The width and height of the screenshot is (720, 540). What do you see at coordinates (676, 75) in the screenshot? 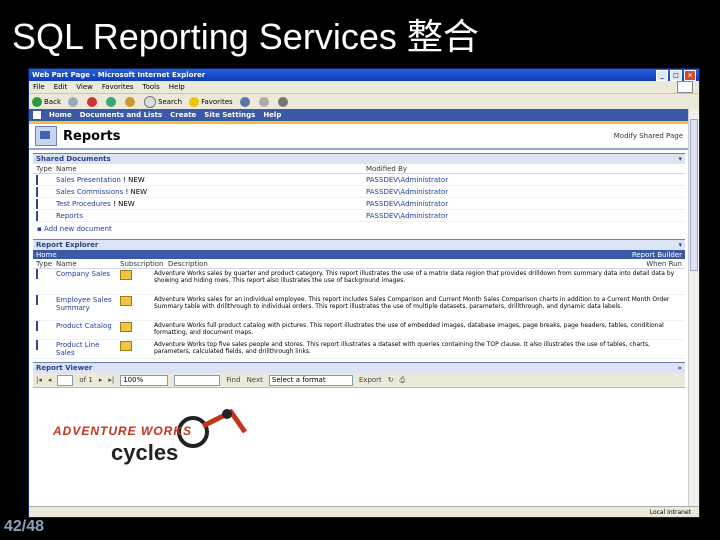
I see `maximize-button: □` at bounding box center [676, 75].